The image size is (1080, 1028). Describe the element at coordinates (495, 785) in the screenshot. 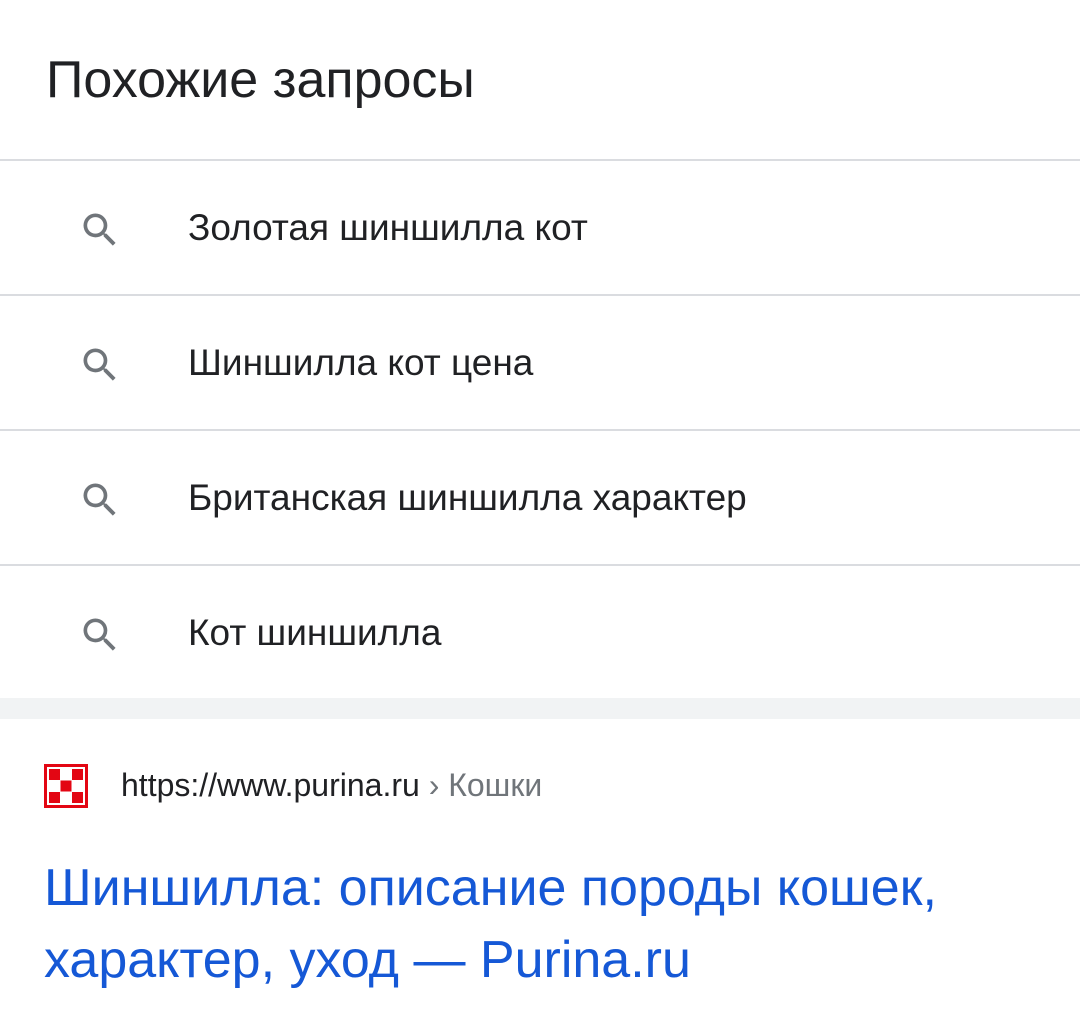

I see `result-breadcrumb: Кошки` at that location.